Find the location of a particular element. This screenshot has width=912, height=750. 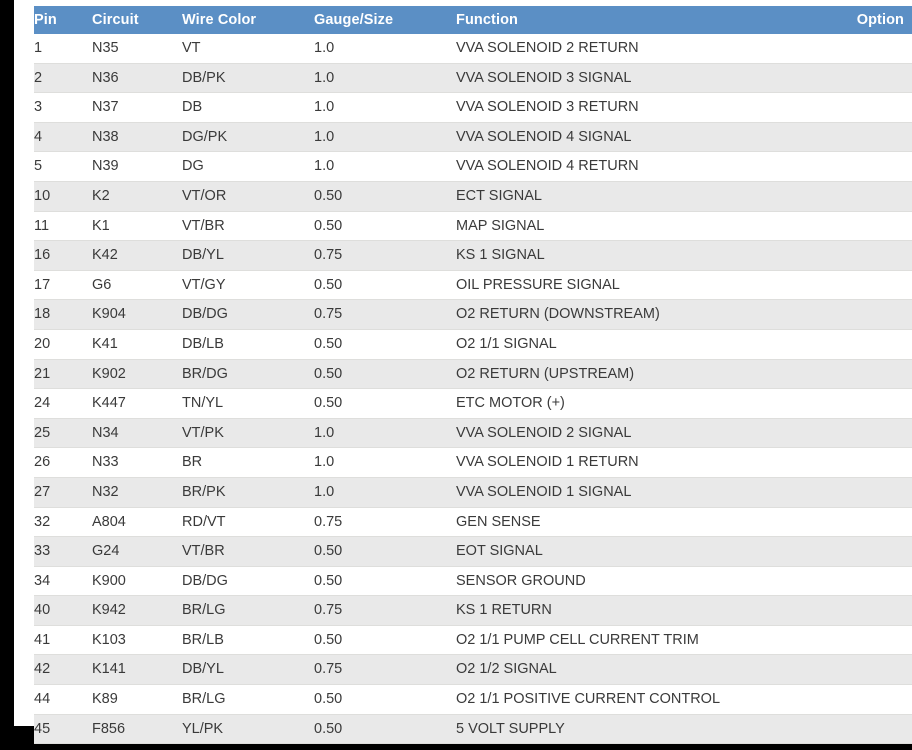

cell-function: O2 1/2 SIGNAL is located at coordinates (656, 670).